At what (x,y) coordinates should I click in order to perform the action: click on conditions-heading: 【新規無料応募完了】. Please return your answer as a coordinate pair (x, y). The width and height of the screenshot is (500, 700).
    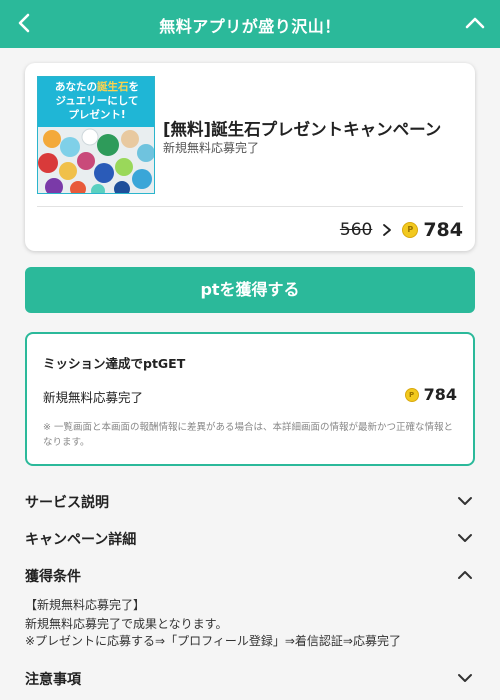
    Looking at the image, I should click on (85, 605).